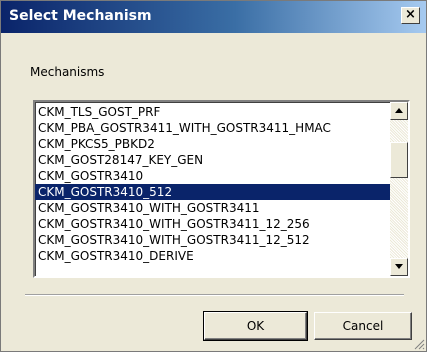 The image size is (427, 352). What do you see at coordinates (212, 240) in the screenshot?
I see `list-item: CKM_GOSTR3410_WITH_GOSTR3411_12_512` at bounding box center [212, 240].